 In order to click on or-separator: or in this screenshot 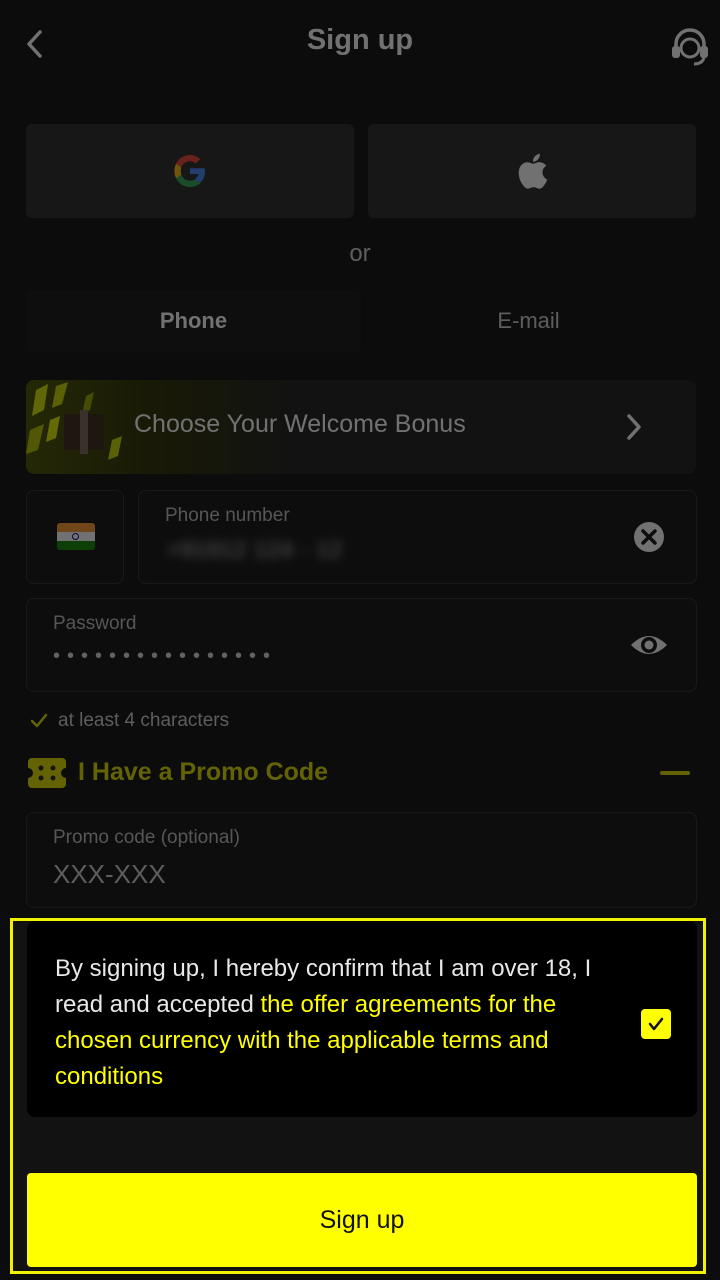, I will do `click(360, 253)`.